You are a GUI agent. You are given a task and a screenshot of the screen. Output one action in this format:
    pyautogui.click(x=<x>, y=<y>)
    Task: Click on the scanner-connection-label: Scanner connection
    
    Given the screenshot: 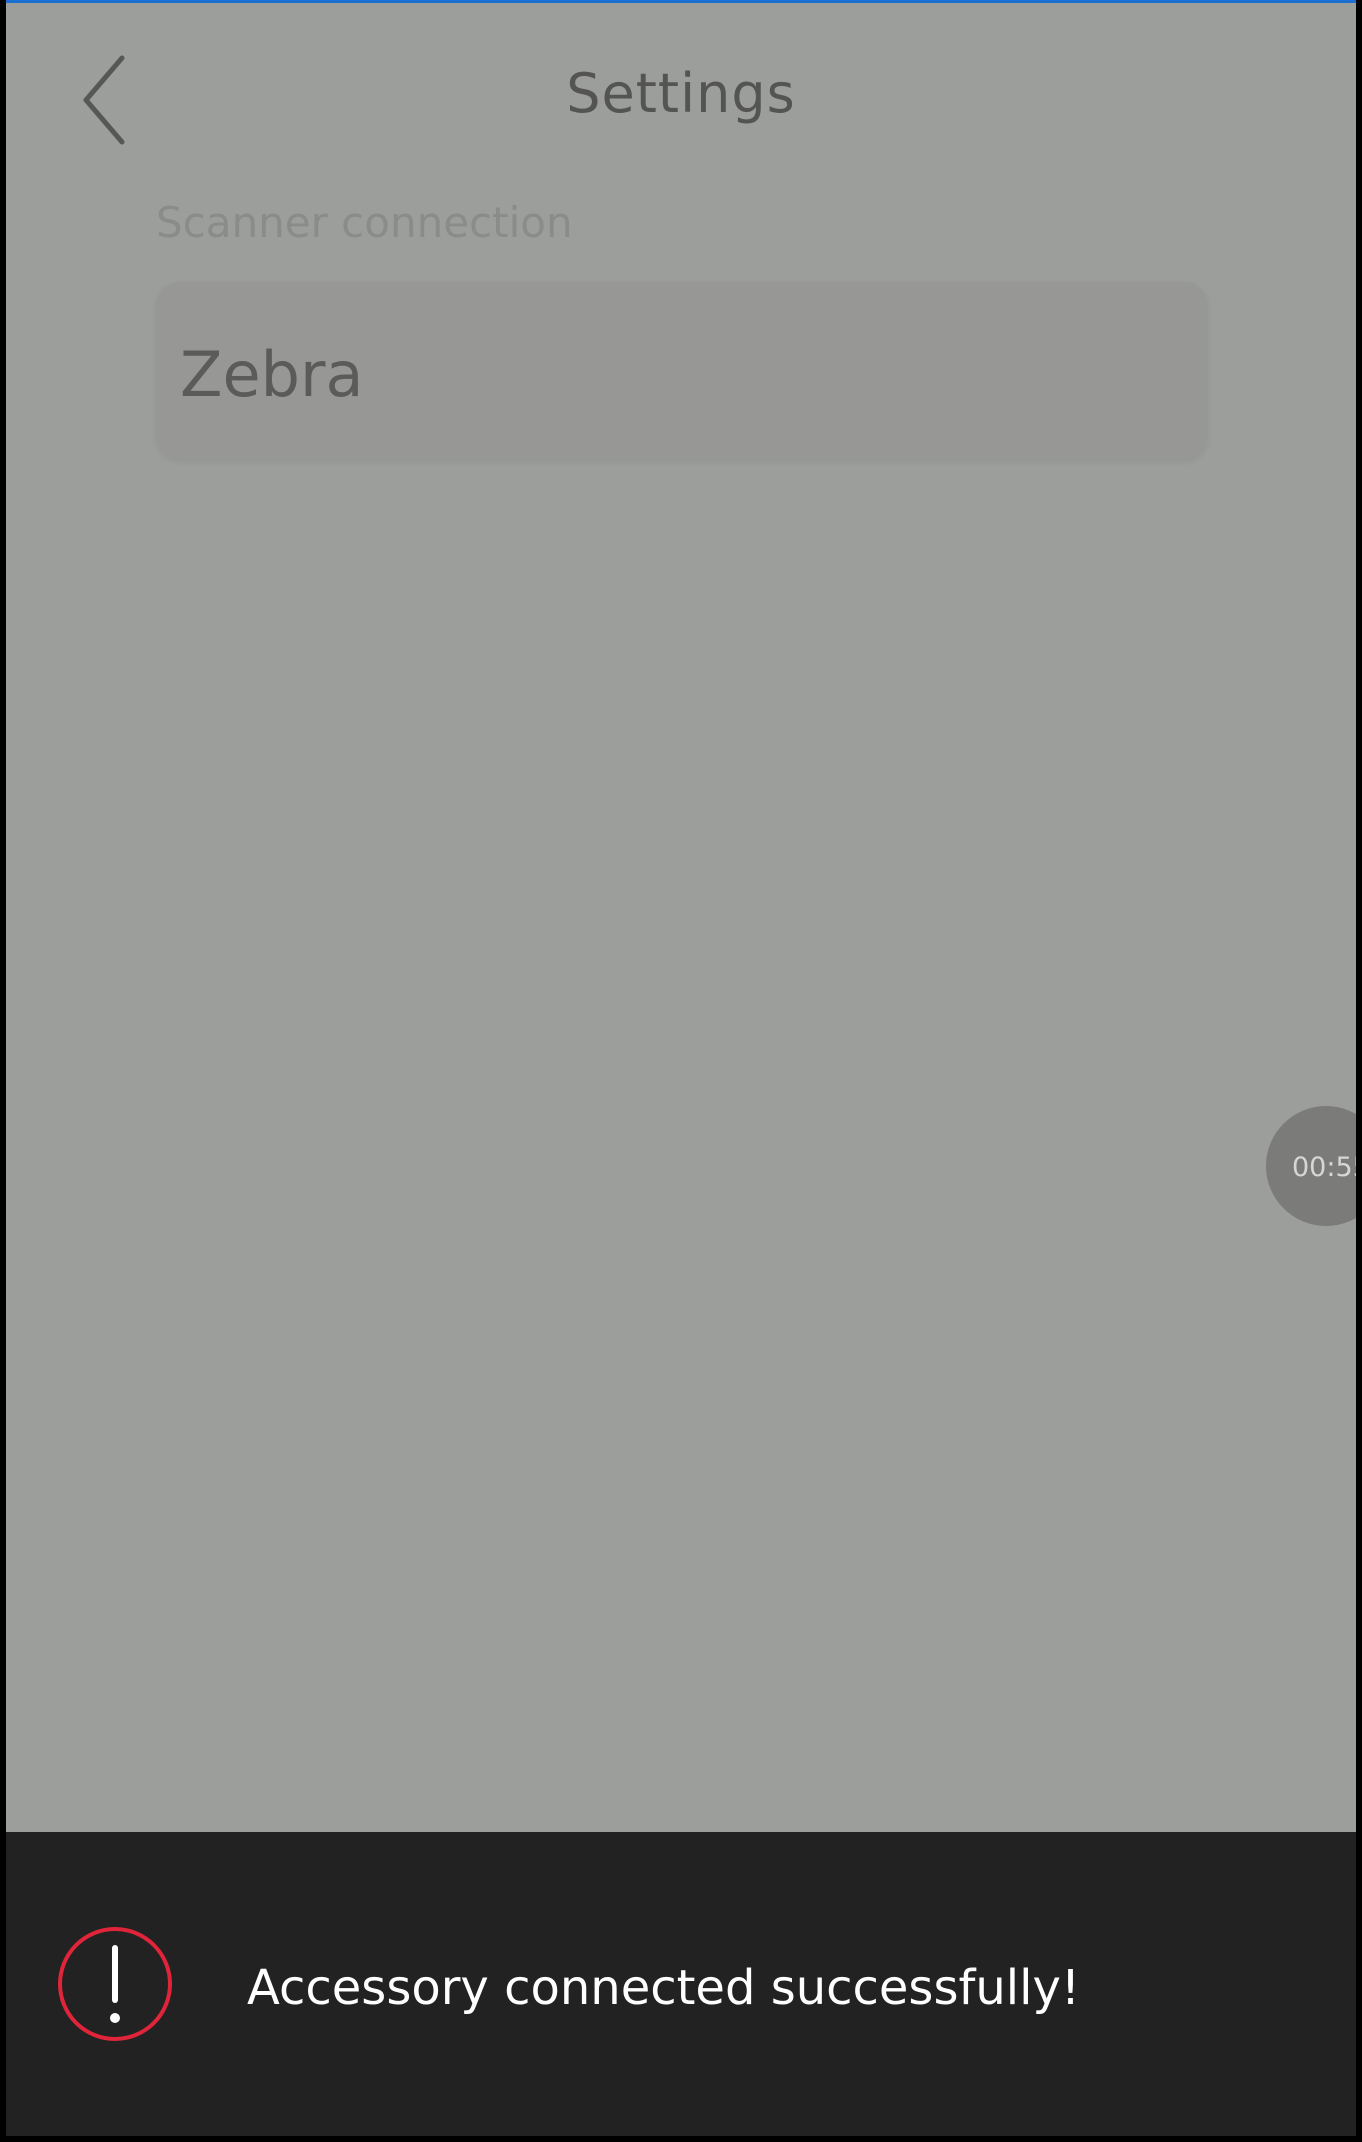 What is the action you would take?
    pyautogui.click(x=364, y=222)
    